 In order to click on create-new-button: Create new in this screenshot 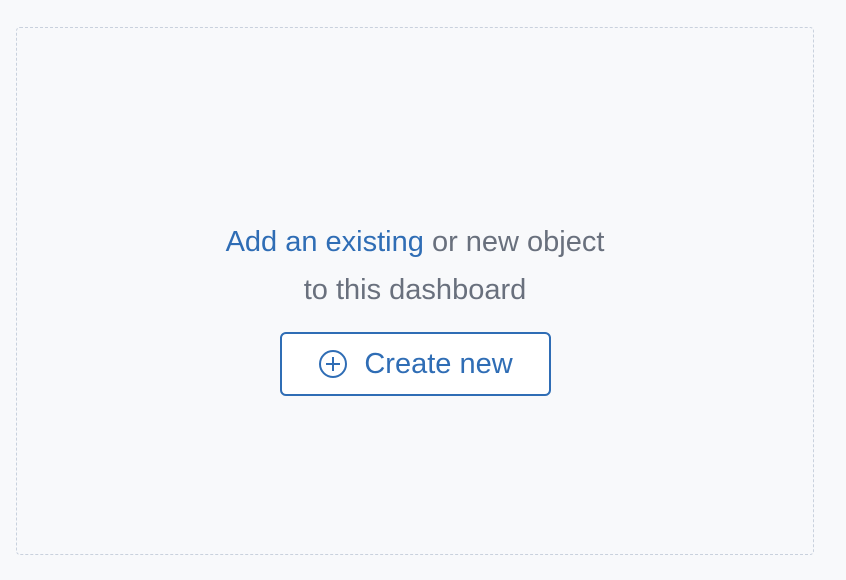, I will do `click(415, 364)`.